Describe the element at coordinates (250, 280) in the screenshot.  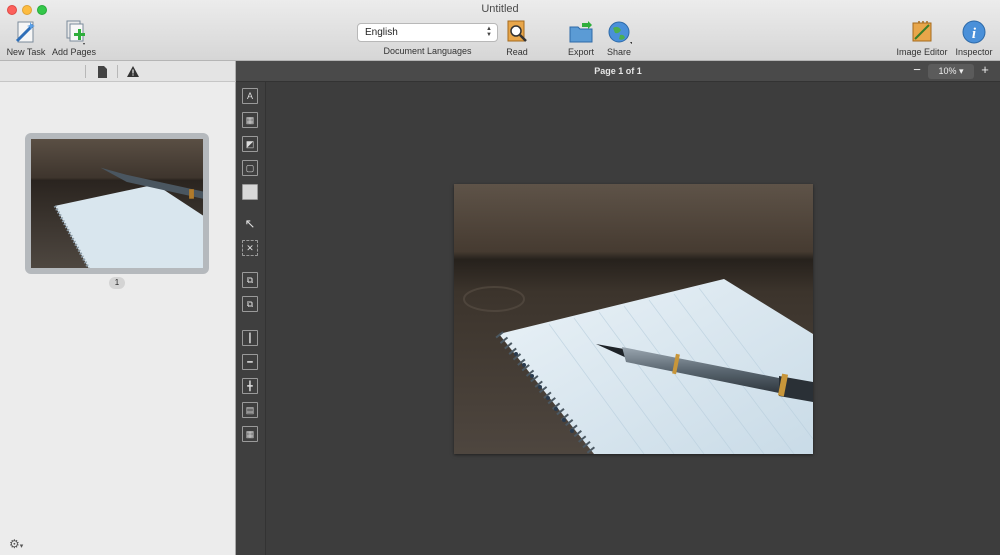
I see `add-area-icon: ⧉` at that location.